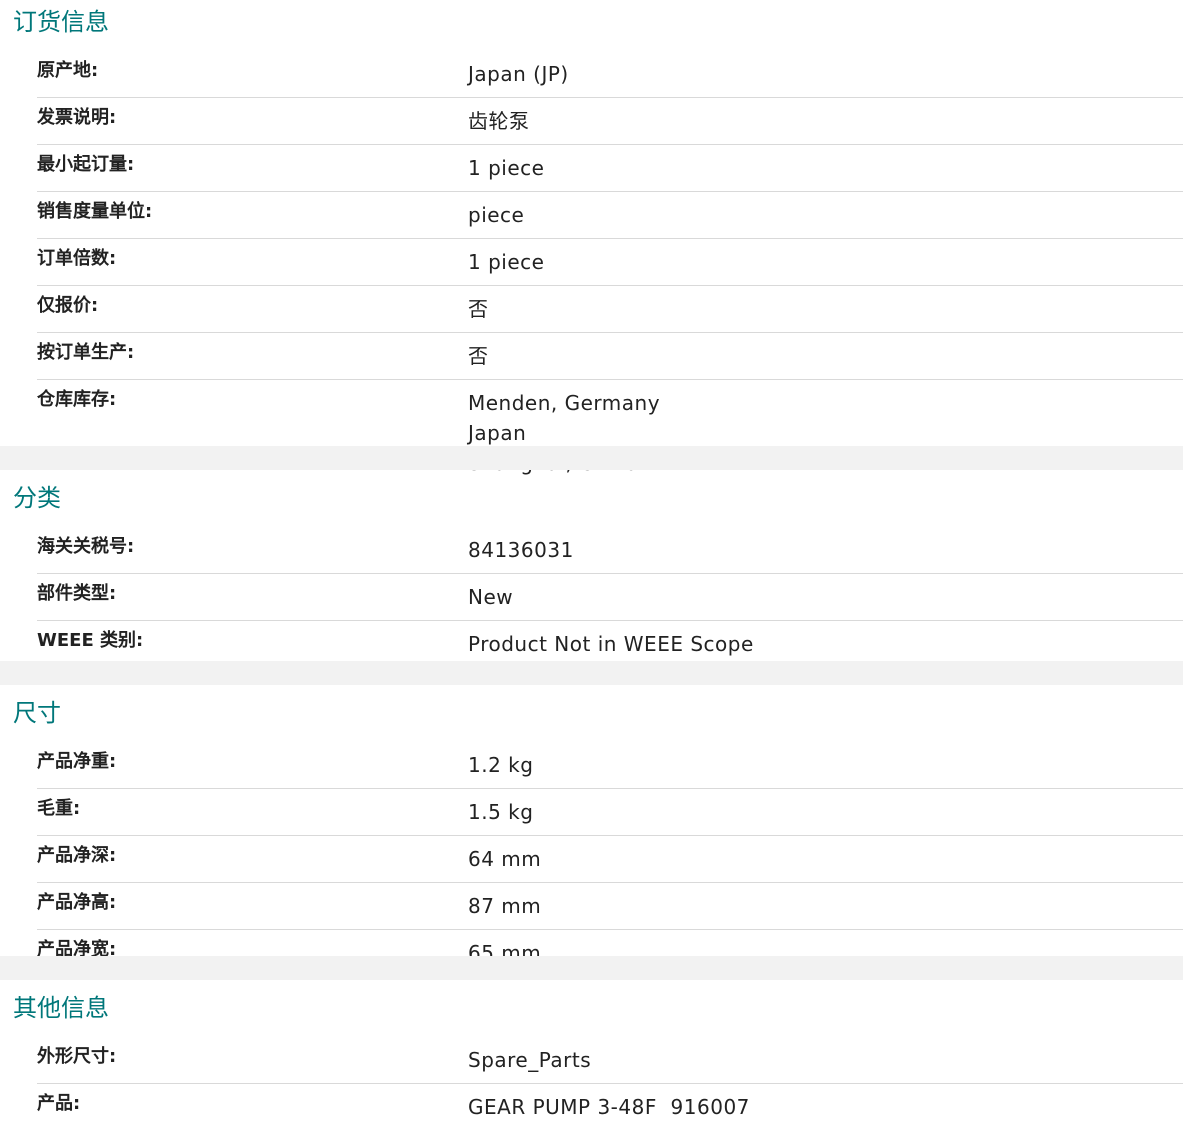 Image resolution: width=1183 pixels, height=1130 pixels. What do you see at coordinates (77, 902) in the screenshot?
I see `row-label: 产品净高:` at bounding box center [77, 902].